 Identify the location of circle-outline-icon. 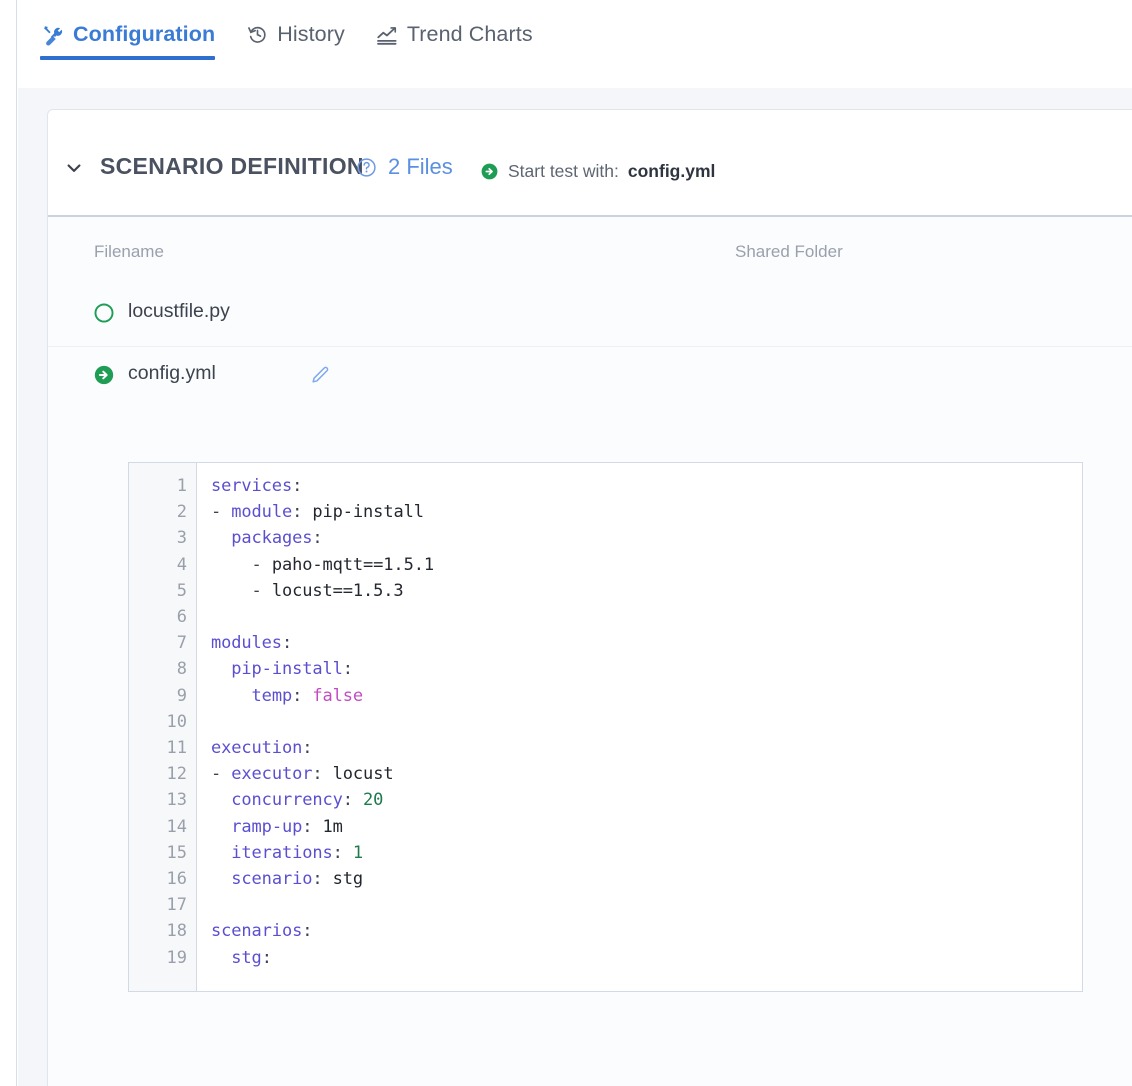
(104, 313).